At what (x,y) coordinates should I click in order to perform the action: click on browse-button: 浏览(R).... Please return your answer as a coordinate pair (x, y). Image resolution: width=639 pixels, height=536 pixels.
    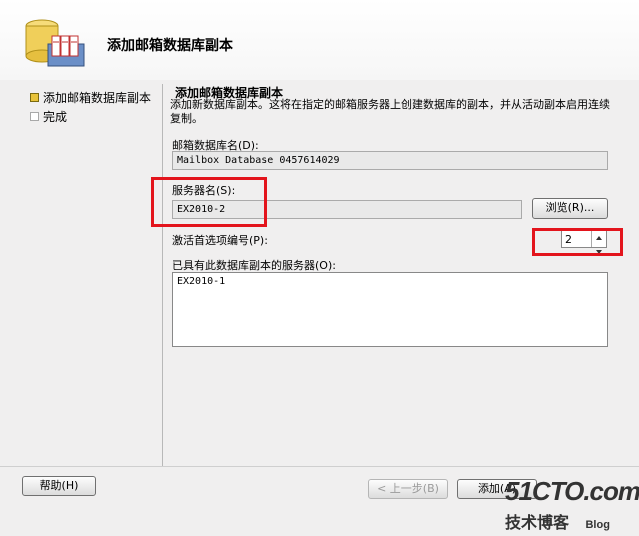
    Looking at the image, I should click on (570, 208).